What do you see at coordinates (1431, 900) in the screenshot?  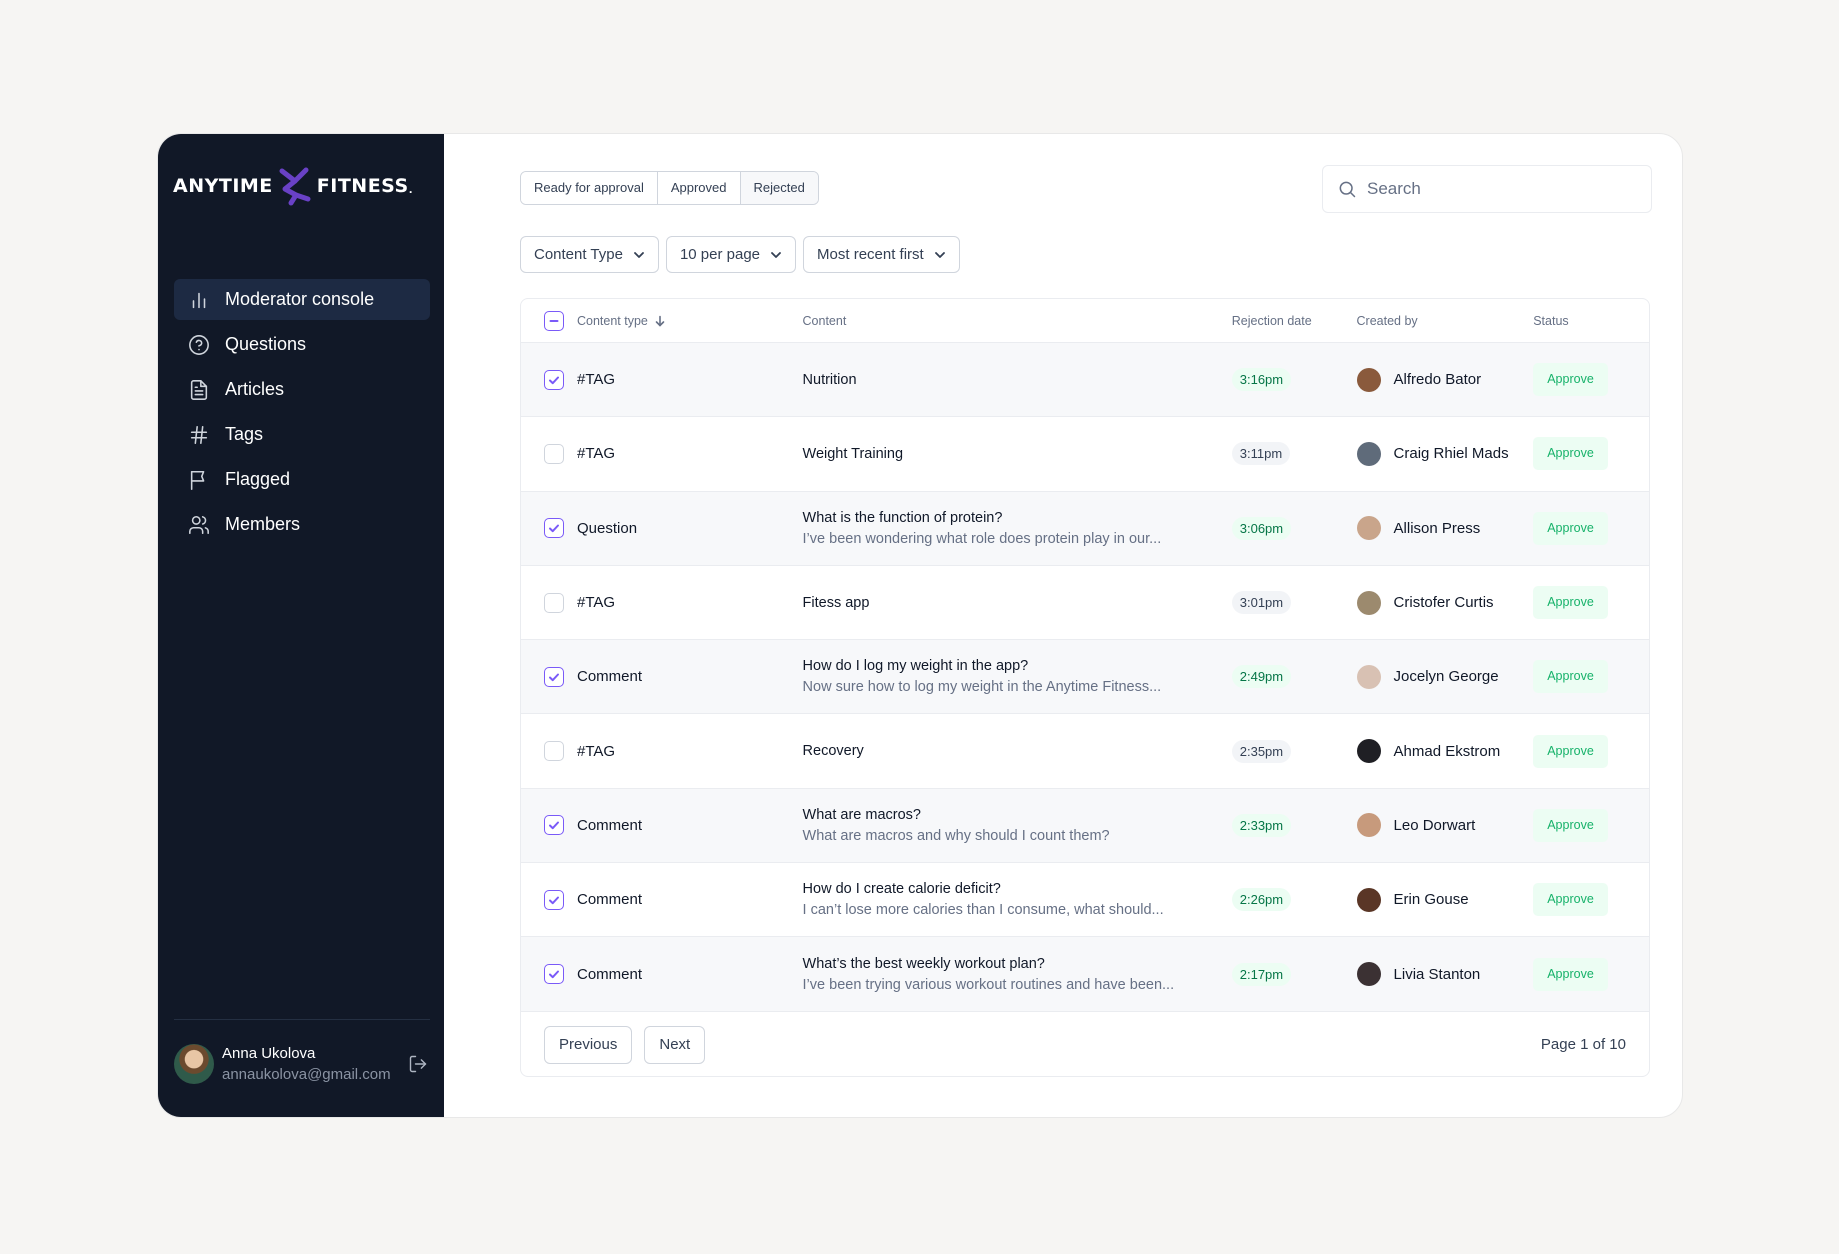 I see `creator-name: Erin Gouse` at bounding box center [1431, 900].